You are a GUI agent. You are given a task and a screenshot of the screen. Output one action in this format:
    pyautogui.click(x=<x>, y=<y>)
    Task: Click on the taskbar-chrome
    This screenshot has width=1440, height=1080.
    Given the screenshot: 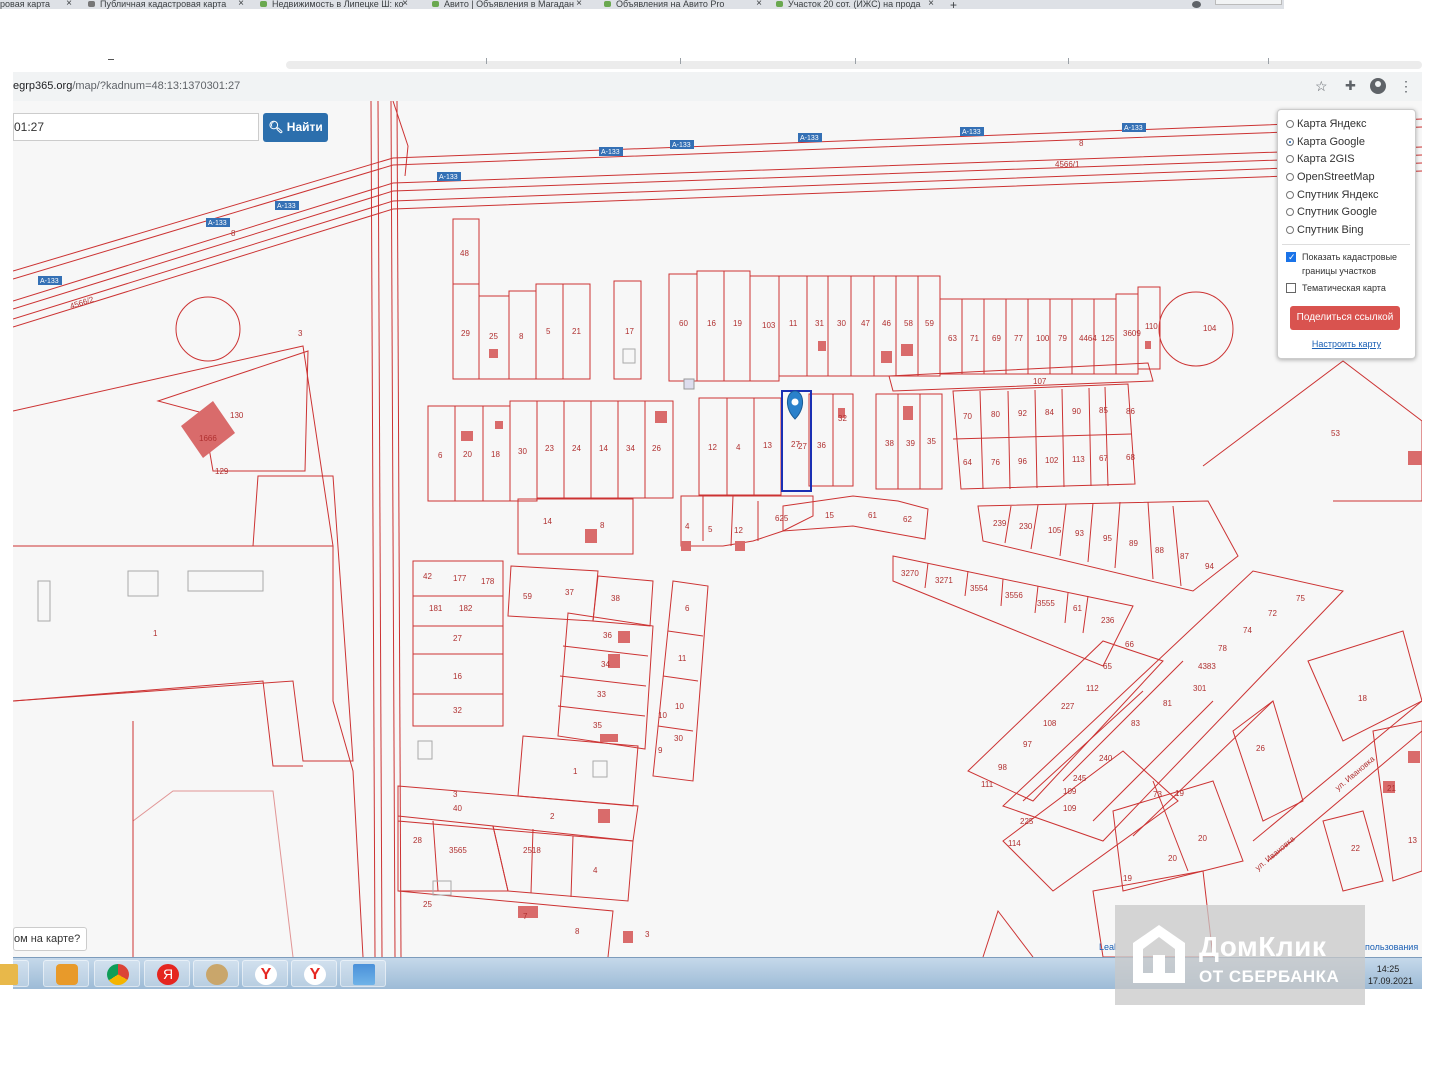 What is the action you would take?
    pyautogui.click(x=117, y=973)
    